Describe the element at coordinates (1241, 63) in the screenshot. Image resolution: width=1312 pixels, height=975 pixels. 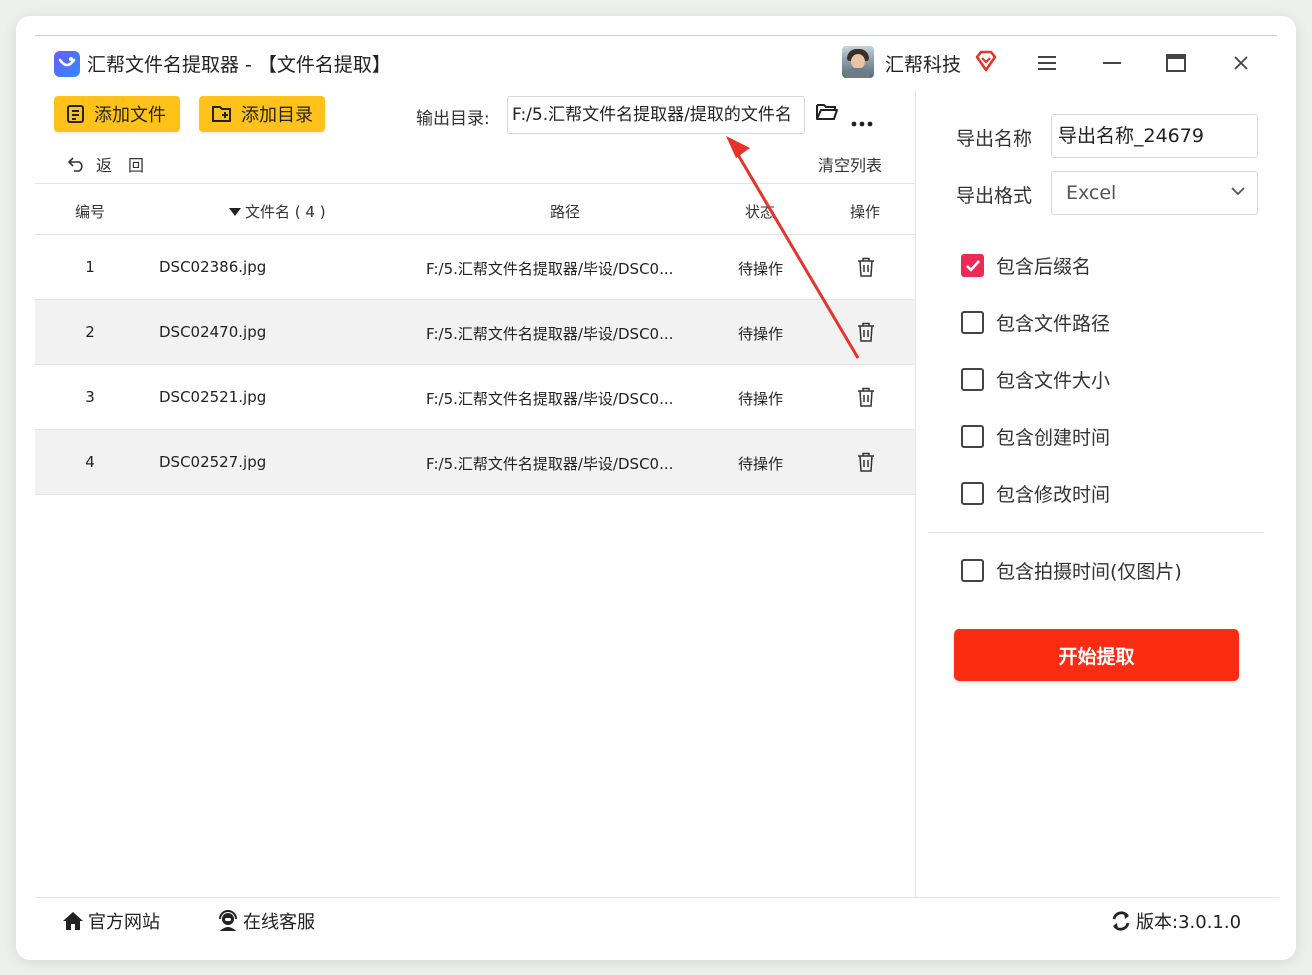
I see `close-icon` at that location.